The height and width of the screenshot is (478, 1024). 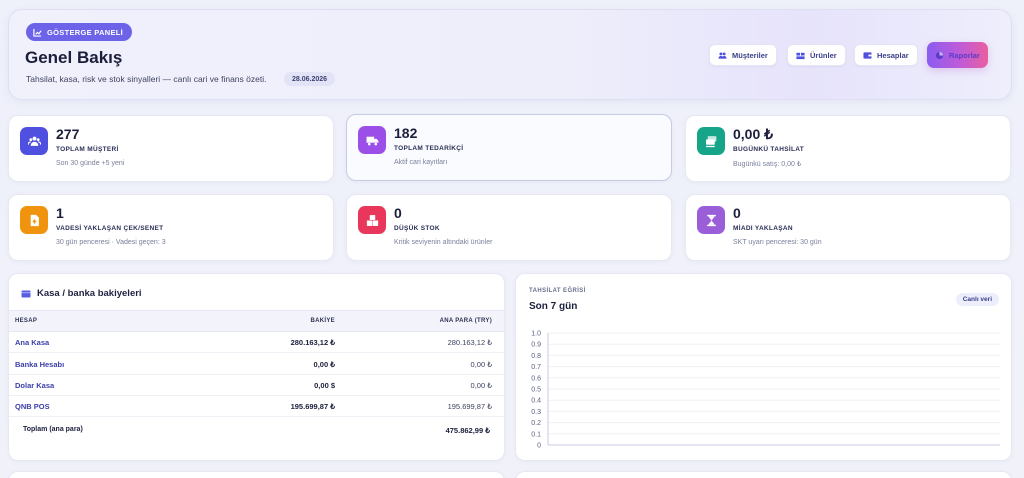 I want to click on column-header-balance: BAKİYE, so click(x=322, y=321).